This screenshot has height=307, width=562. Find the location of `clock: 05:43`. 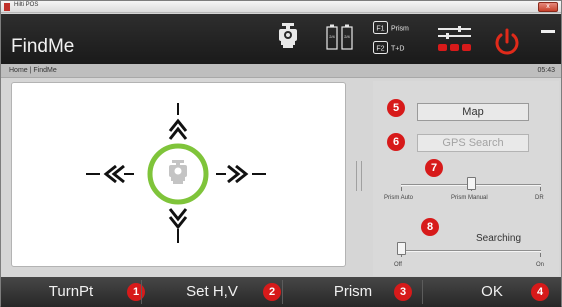

clock: 05:43 is located at coordinates (546, 70).